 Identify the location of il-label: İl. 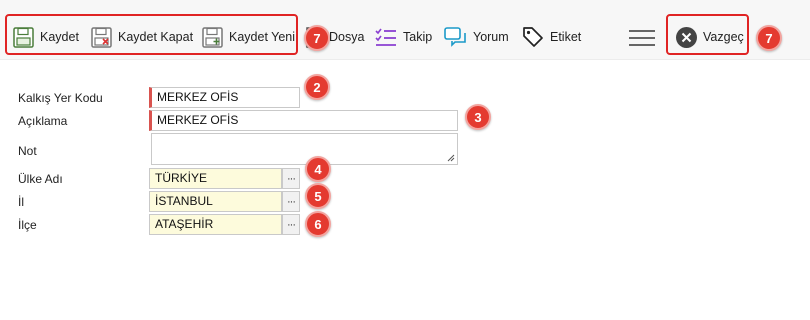
(21, 202).